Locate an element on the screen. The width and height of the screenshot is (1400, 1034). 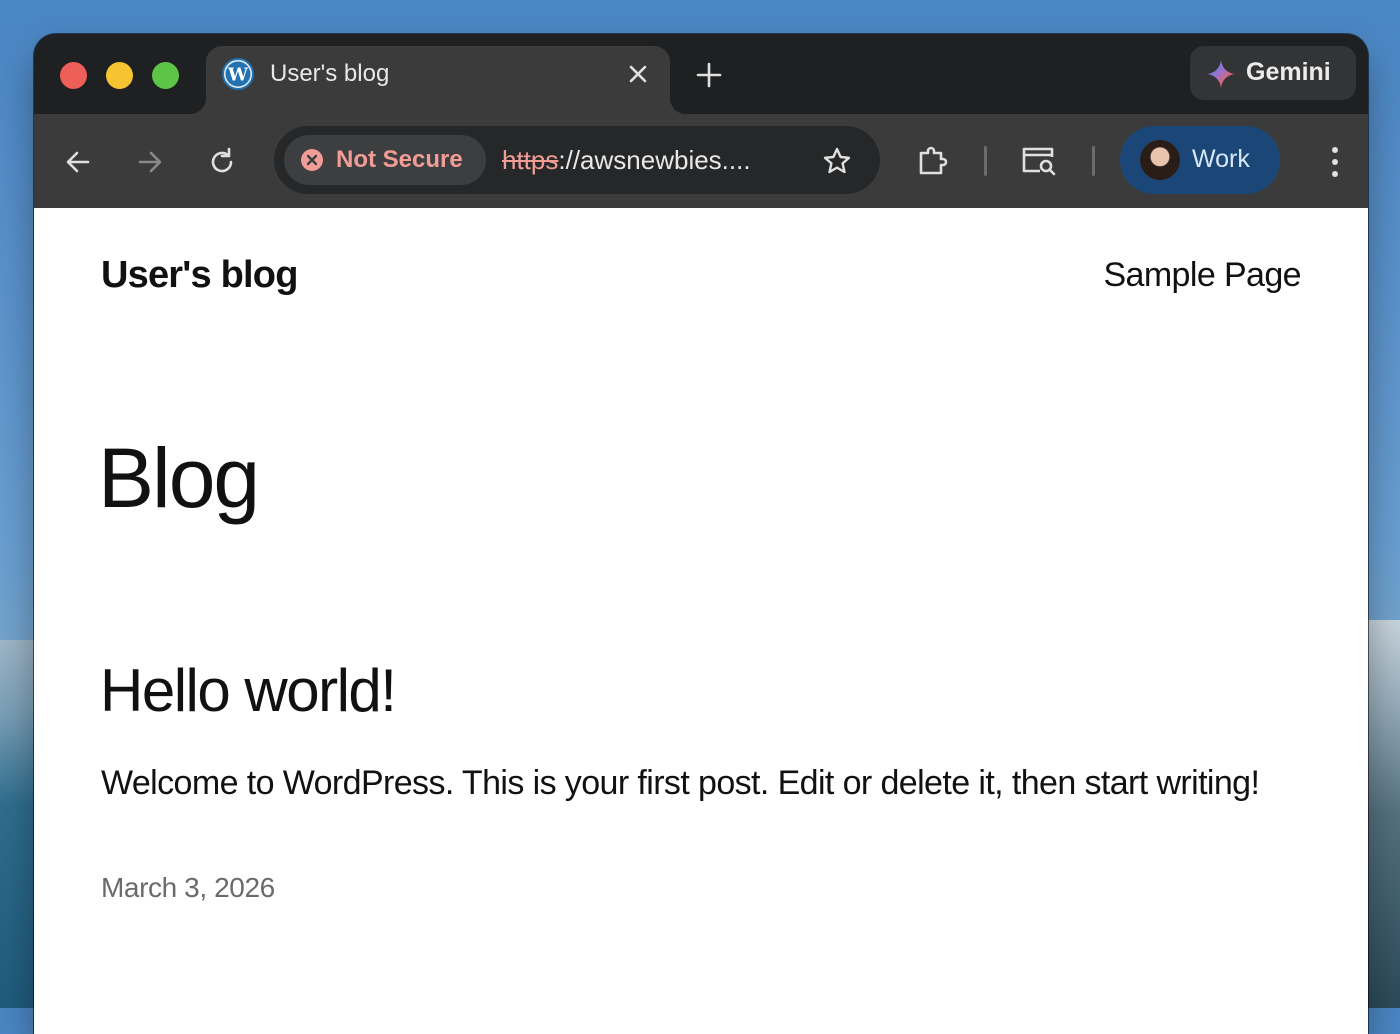
reload-icon is located at coordinates (222, 162).